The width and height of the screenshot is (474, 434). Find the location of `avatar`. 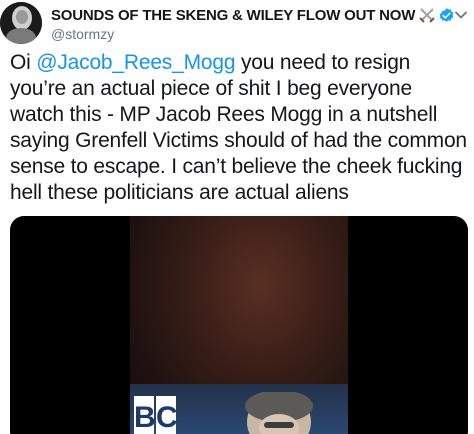

avatar is located at coordinates (21, 23).